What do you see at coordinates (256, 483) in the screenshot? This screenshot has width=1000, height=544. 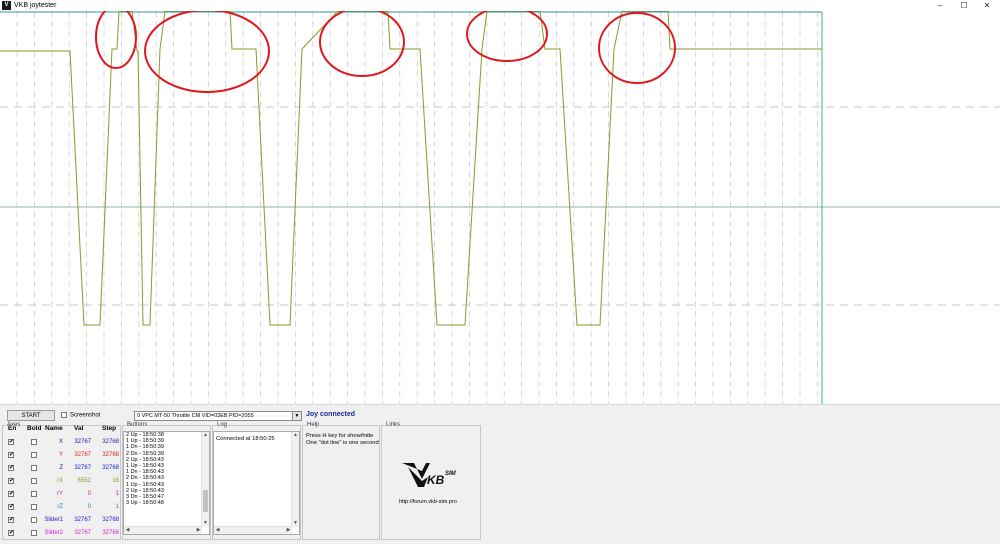 I see `log-text-area: Connected at 18:50:25 ▲ ▼ ◀ ▶` at bounding box center [256, 483].